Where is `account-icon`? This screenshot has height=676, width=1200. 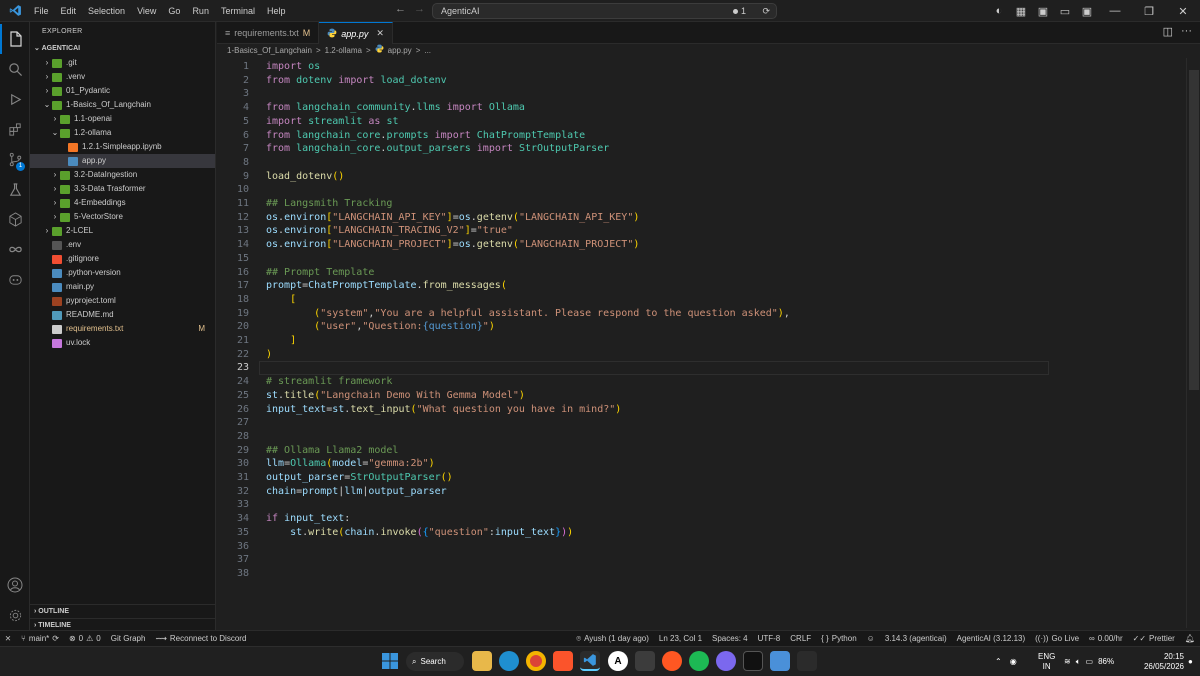 account-icon is located at coordinates (15, 585).